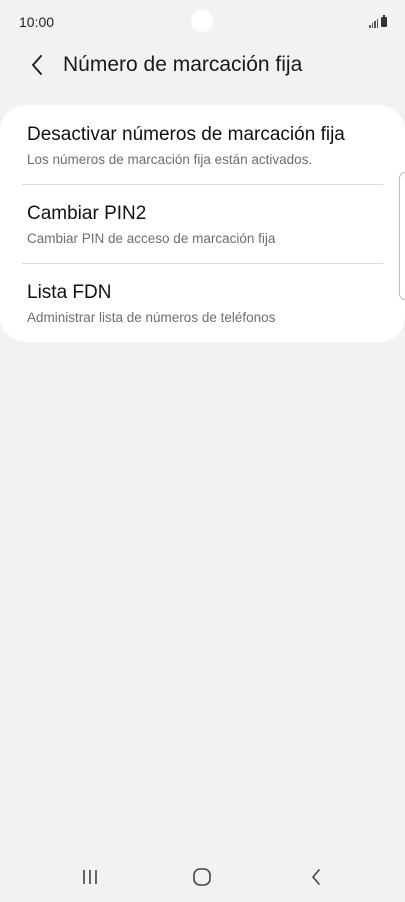 The width and height of the screenshot is (405, 902). I want to click on home-icon, so click(202, 877).